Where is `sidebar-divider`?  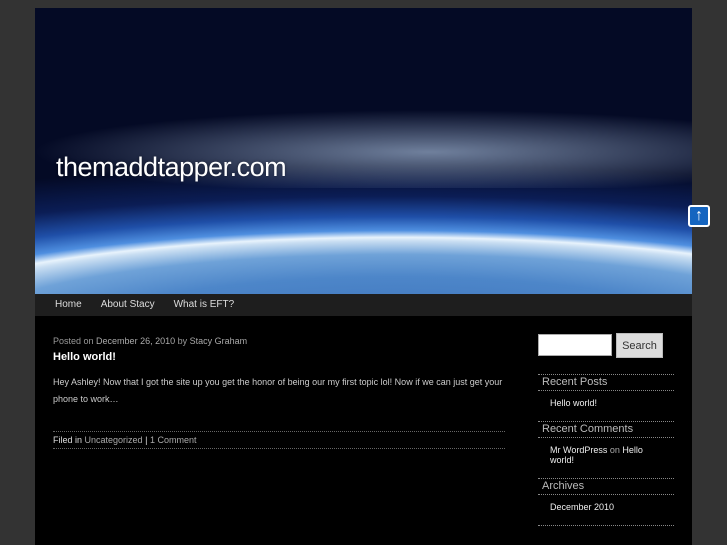 sidebar-divider is located at coordinates (606, 525).